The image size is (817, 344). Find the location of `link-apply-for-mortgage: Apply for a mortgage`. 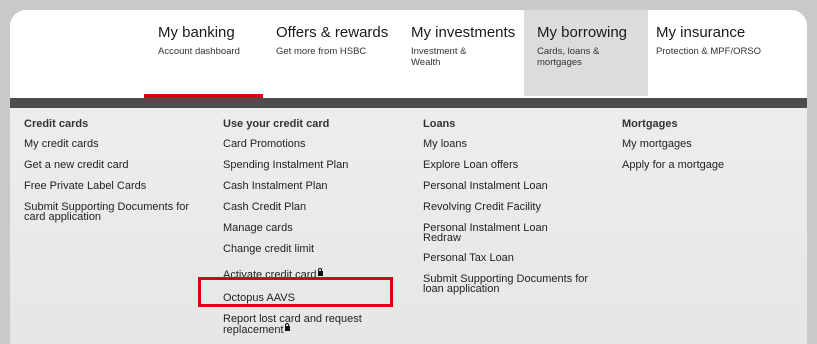

link-apply-for-mortgage: Apply for a mortgage is located at coordinates (707, 165).